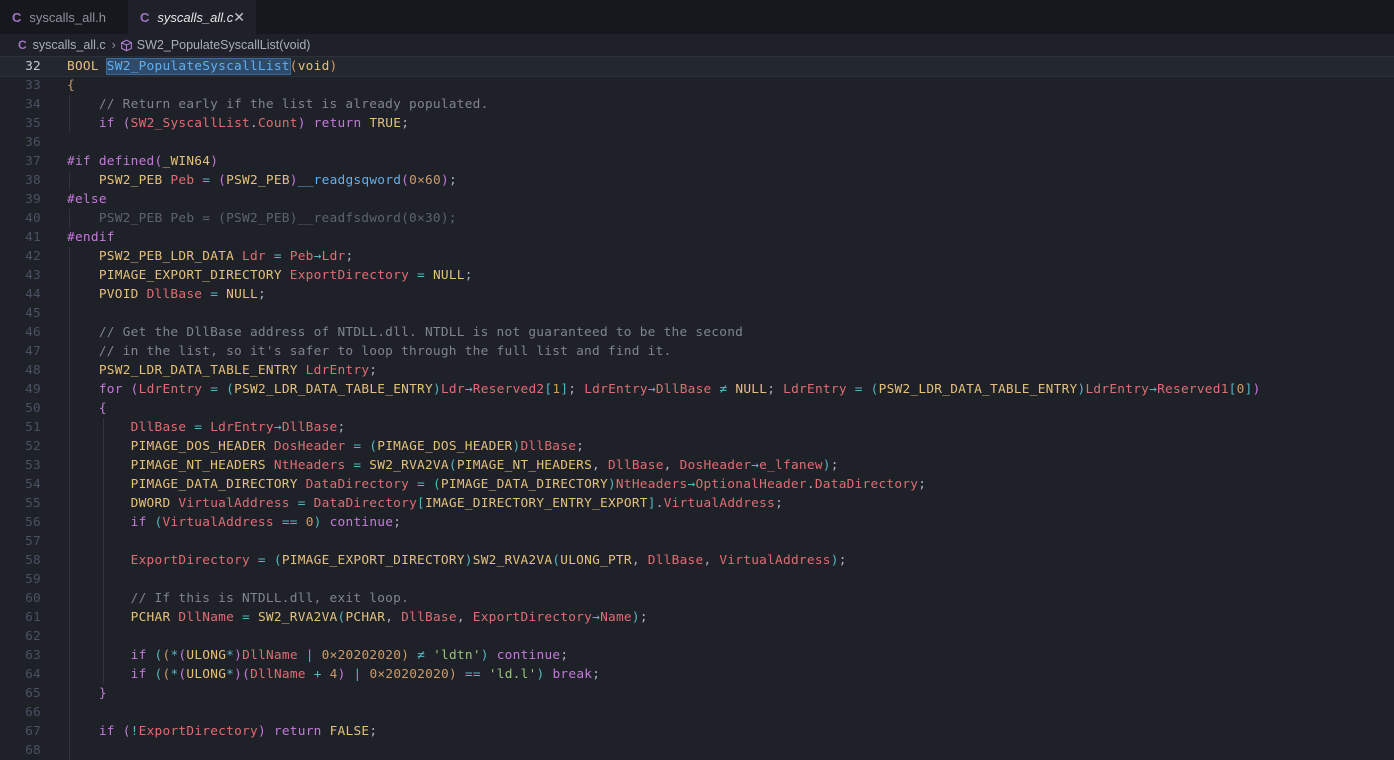  I want to click on code-token: VirtualAddress, so click(218, 522).